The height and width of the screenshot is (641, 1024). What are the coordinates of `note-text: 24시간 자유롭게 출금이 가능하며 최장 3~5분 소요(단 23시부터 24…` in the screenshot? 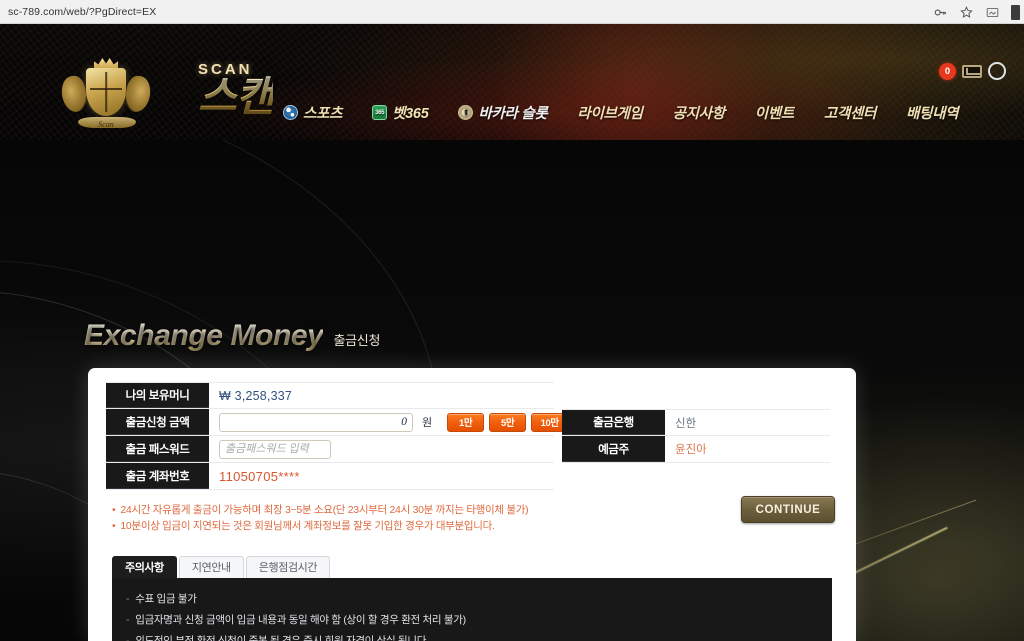 It's located at (324, 510).